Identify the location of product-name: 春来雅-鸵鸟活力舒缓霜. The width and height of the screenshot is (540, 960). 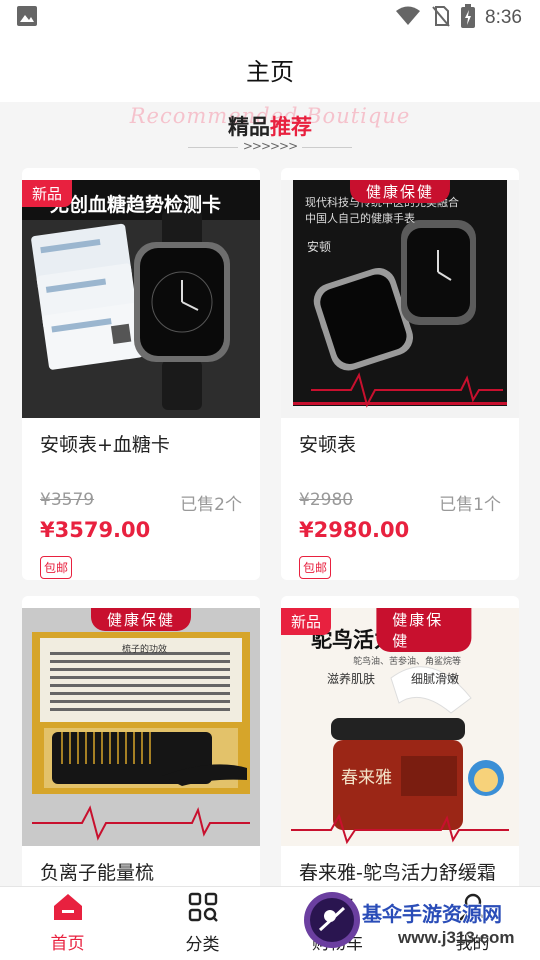
(397, 871).